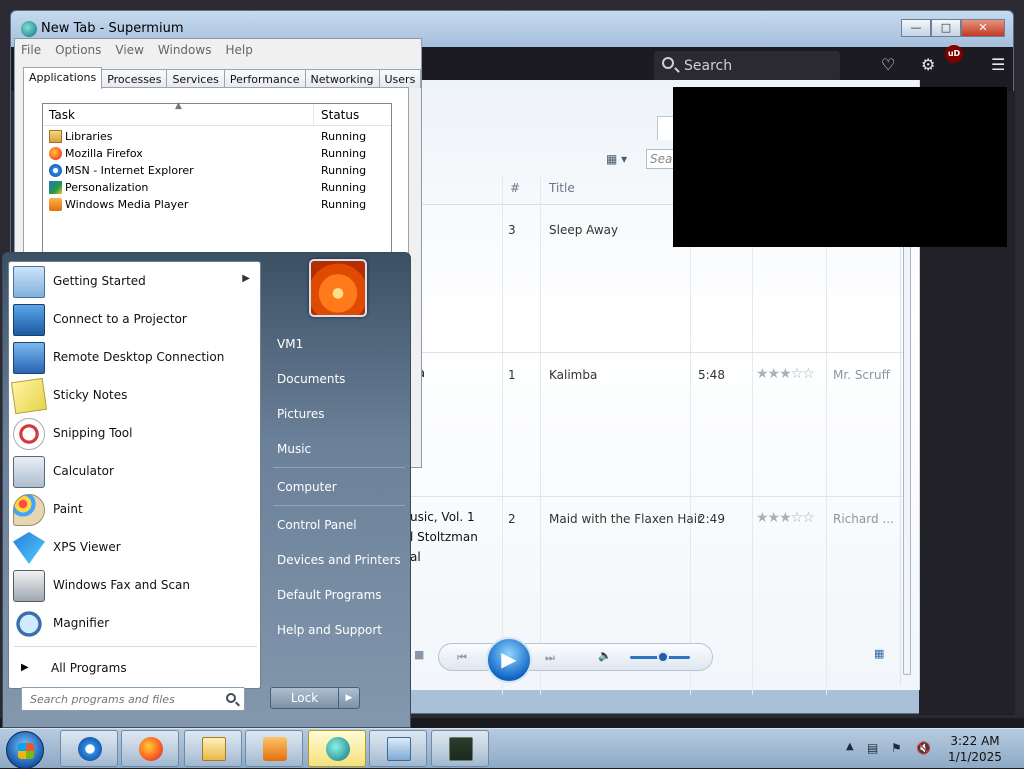 The width and height of the screenshot is (1024, 769). I want to click on task-row: Personalization Running, so click(217, 187).